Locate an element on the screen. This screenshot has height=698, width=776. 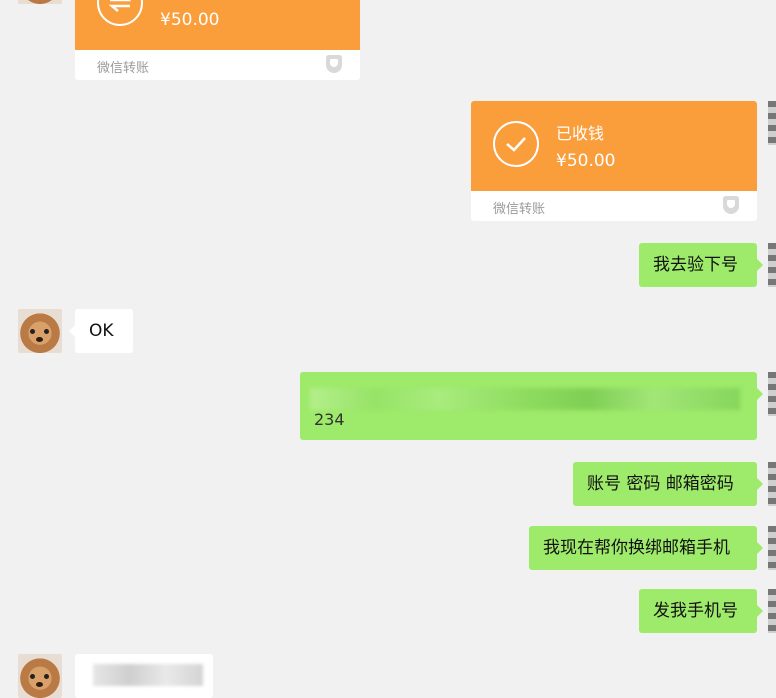
blurred-message-suffix: 234 is located at coordinates (329, 419).